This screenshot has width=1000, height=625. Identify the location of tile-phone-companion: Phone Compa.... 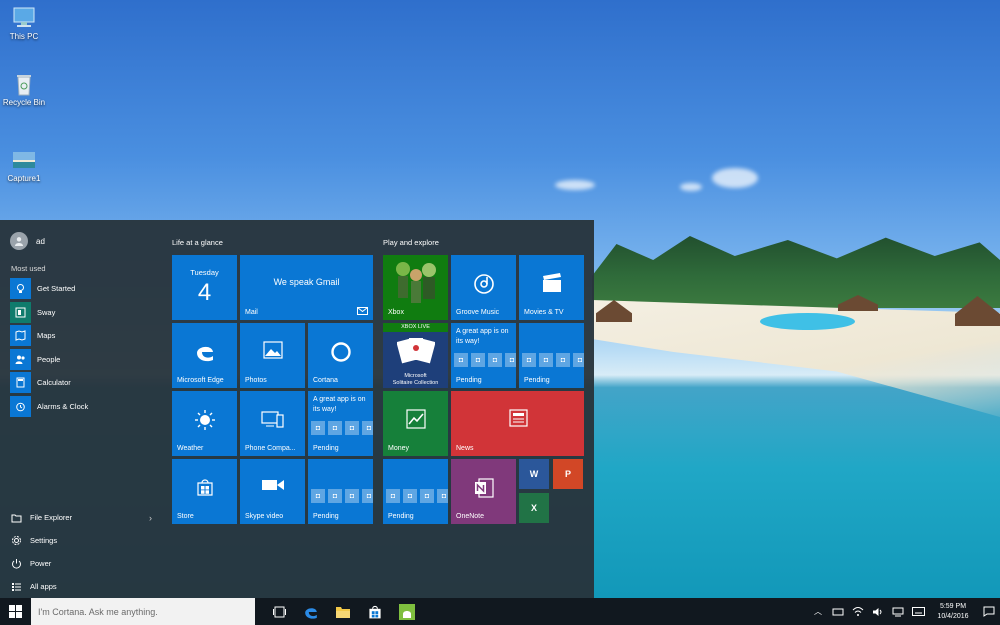
(272, 423).